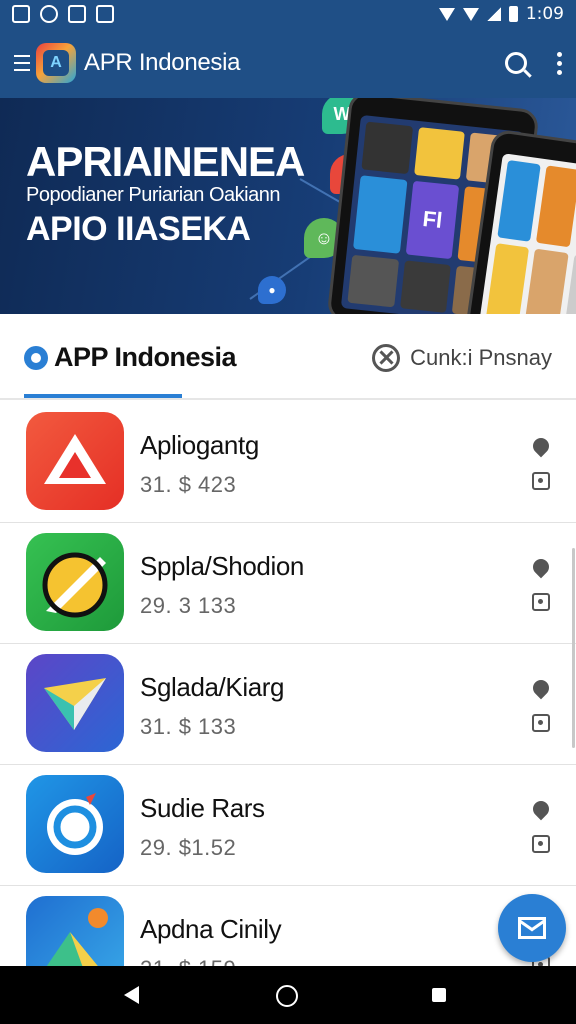  What do you see at coordinates (211, 929) in the screenshot?
I see `app-name: Apdna Cinily` at bounding box center [211, 929].